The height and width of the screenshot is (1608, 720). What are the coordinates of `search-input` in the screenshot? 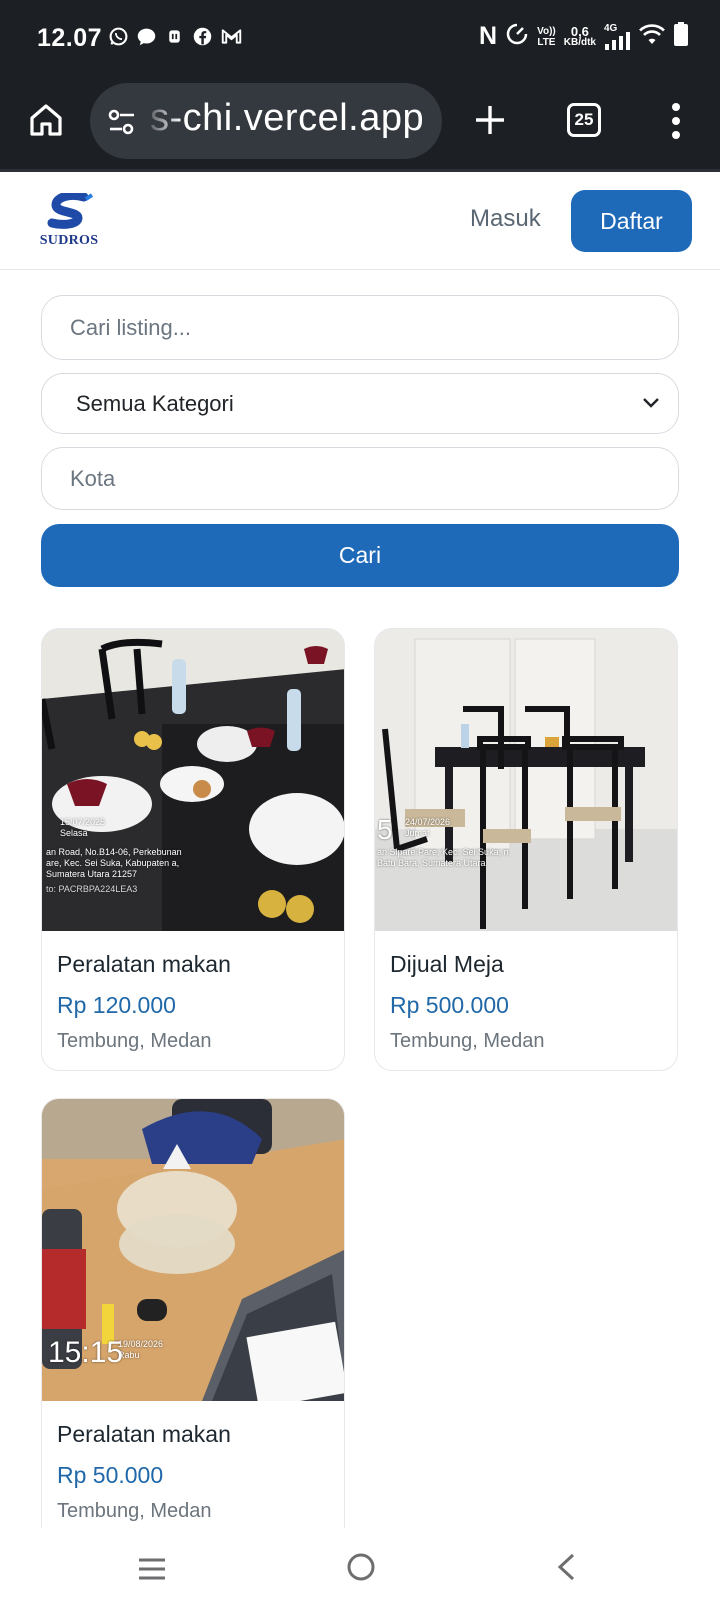 It's located at (360, 327).